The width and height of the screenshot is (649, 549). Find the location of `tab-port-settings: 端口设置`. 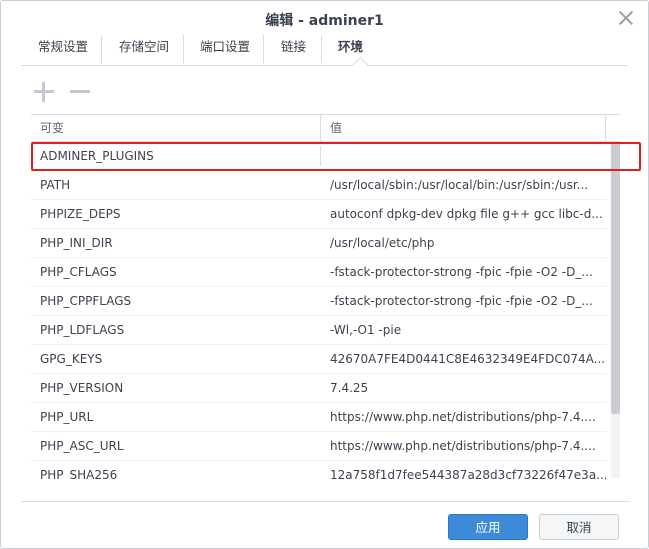

tab-port-settings: 端口设置 is located at coordinates (216, 49).